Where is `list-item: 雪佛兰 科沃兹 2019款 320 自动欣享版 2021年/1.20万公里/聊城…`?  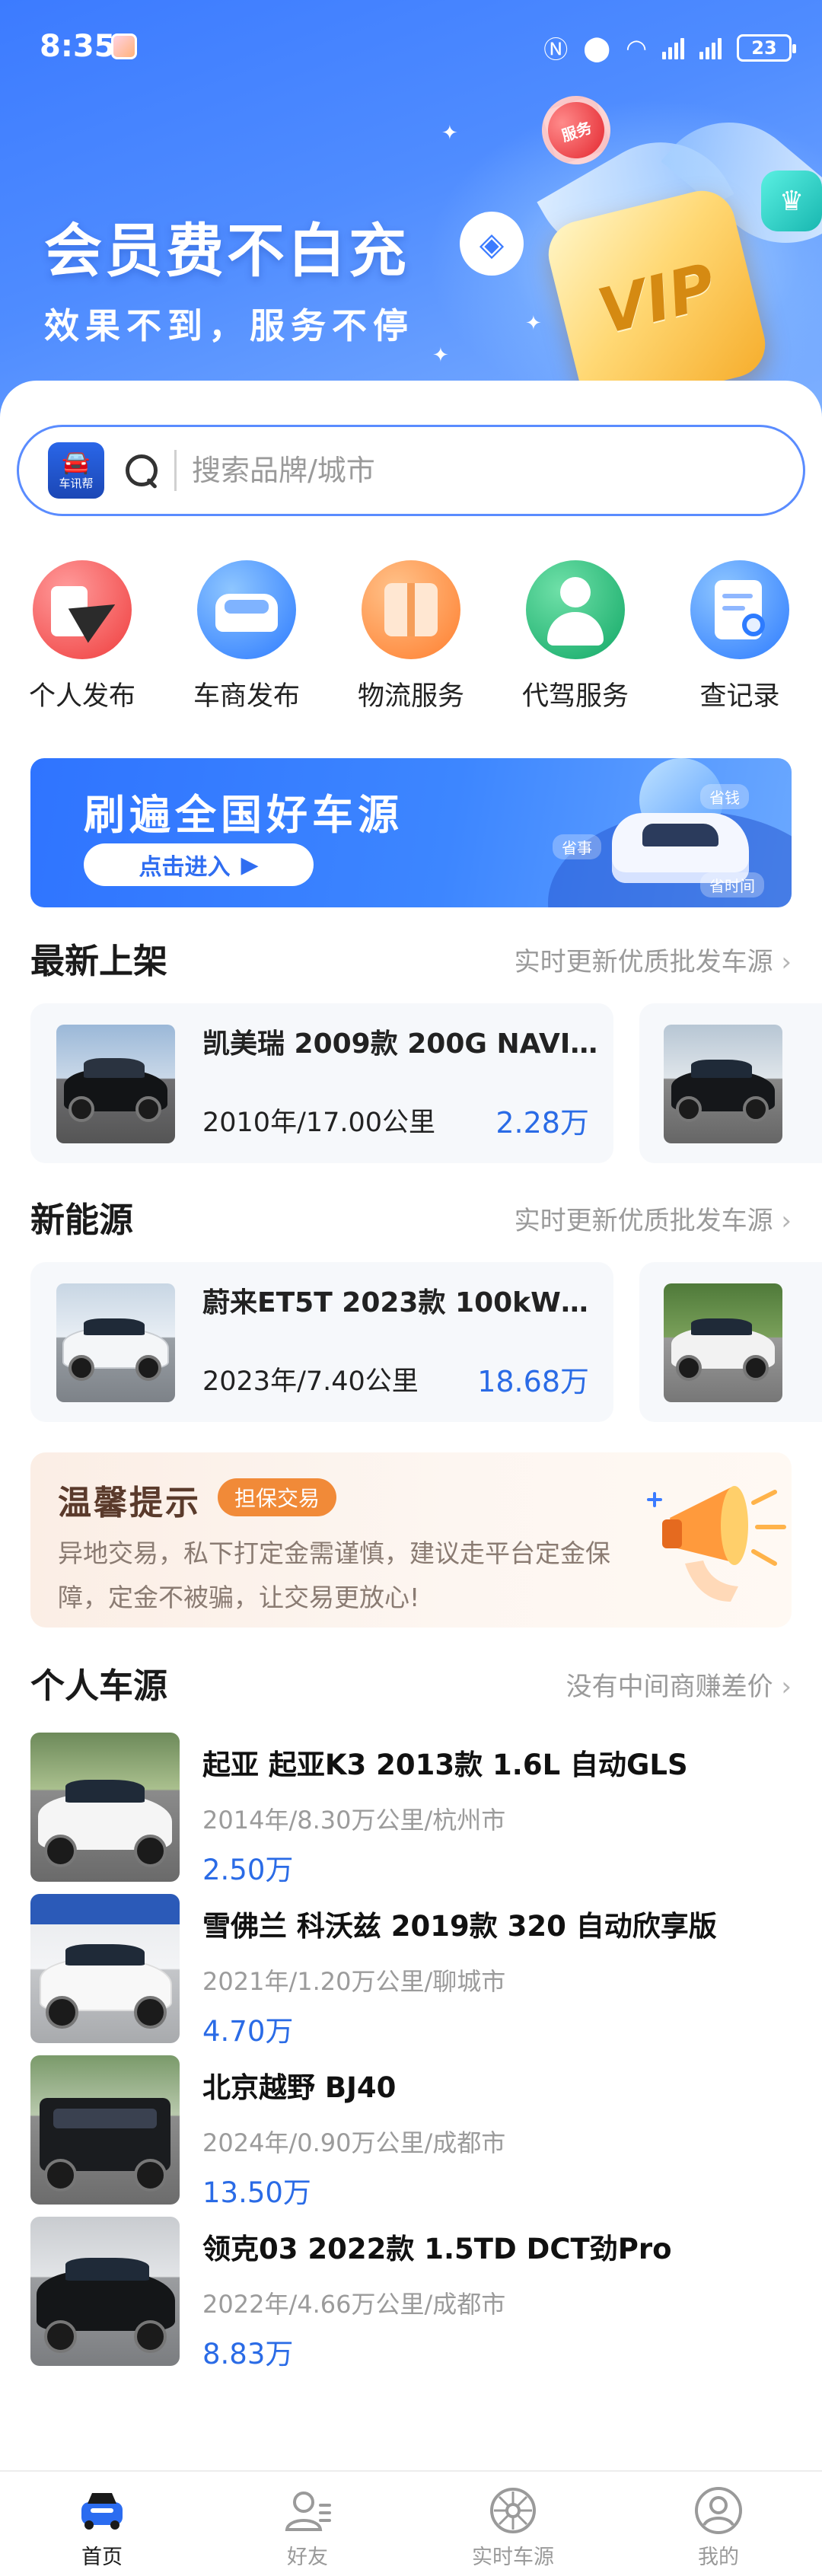 list-item: 雪佛兰 科沃兹 2019款 320 自动欣享版 2021年/1.20万公里/聊城… is located at coordinates (411, 1971).